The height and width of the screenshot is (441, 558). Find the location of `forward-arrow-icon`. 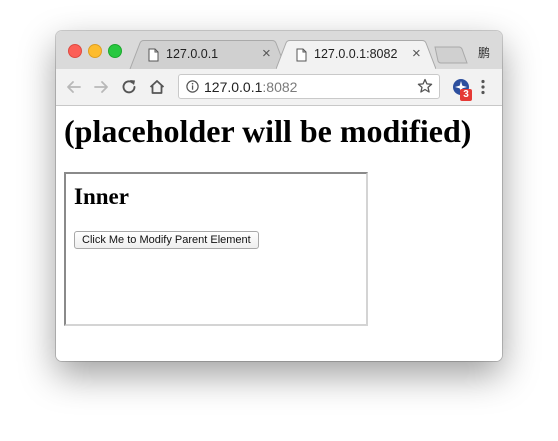

forward-arrow-icon is located at coordinates (101, 87).